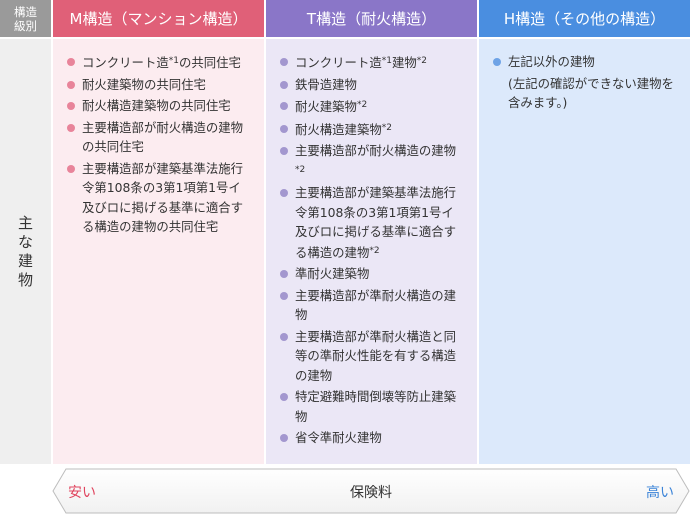 Image resolution: width=690 pixels, height=515 pixels. What do you see at coordinates (371, 356) in the screenshot?
I see `list-item: 主要構造部が準耐火構造と同等の準耐火性能を有する構造の建物` at bounding box center [371, 356].